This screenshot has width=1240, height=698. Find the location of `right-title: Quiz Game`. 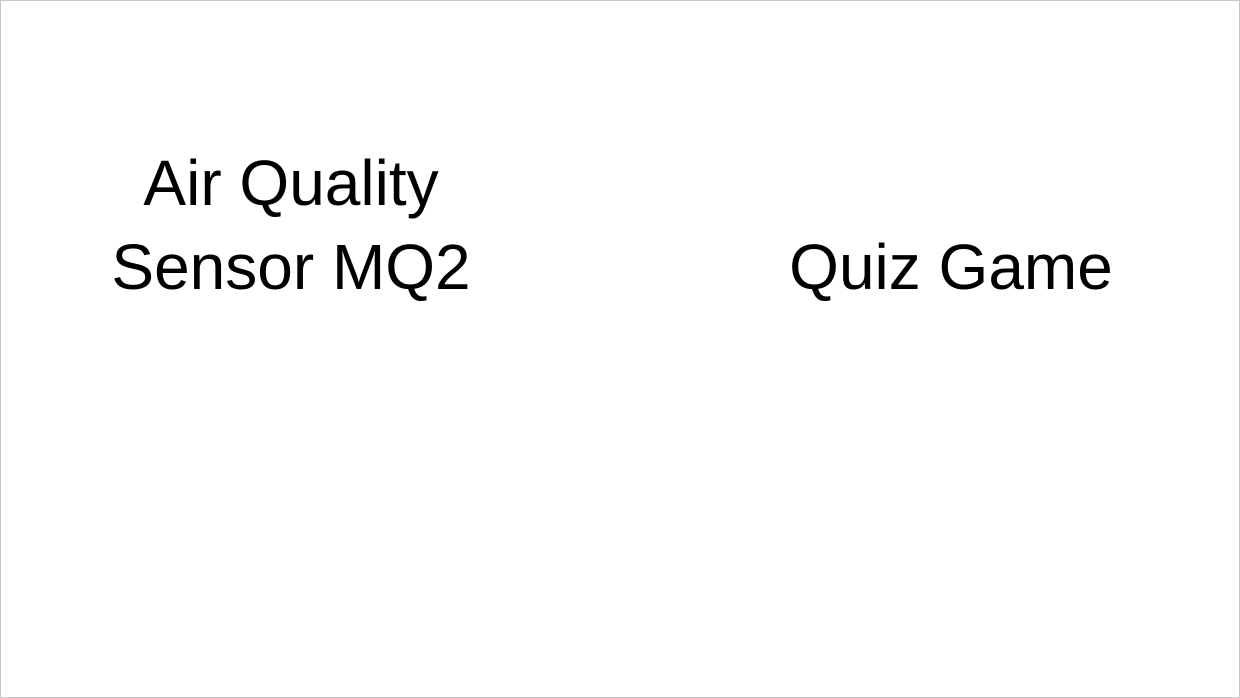

right-title: Quiz Game is located at coordinates (951, 267).